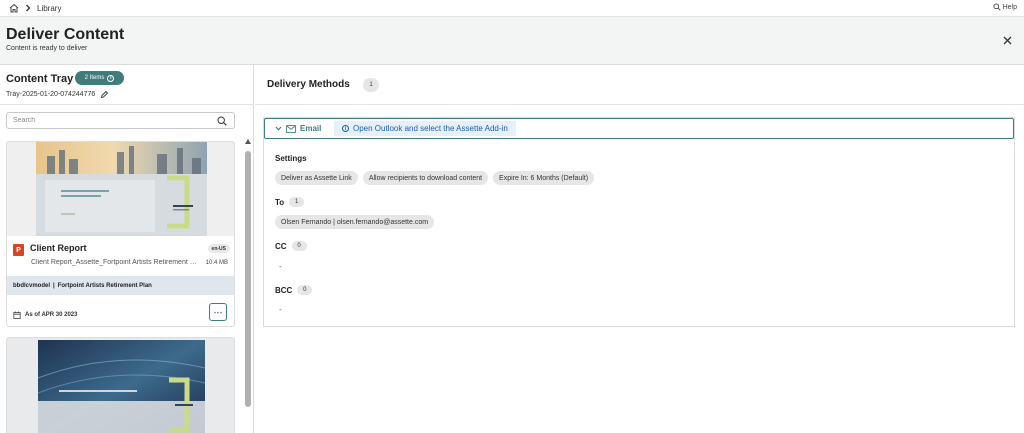 The width and height of the screenshot is (1024, 433). I want to click on pencil-icon, so click(104, 94).